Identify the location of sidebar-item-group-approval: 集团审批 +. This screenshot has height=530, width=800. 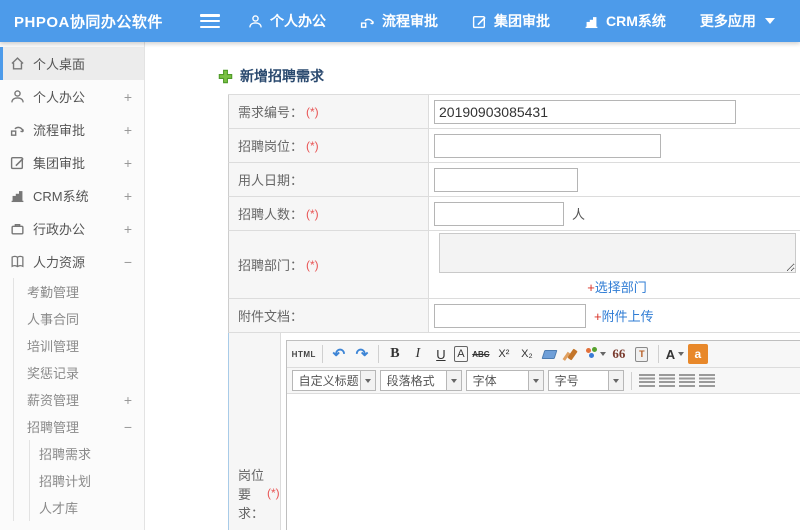
(72, 162).